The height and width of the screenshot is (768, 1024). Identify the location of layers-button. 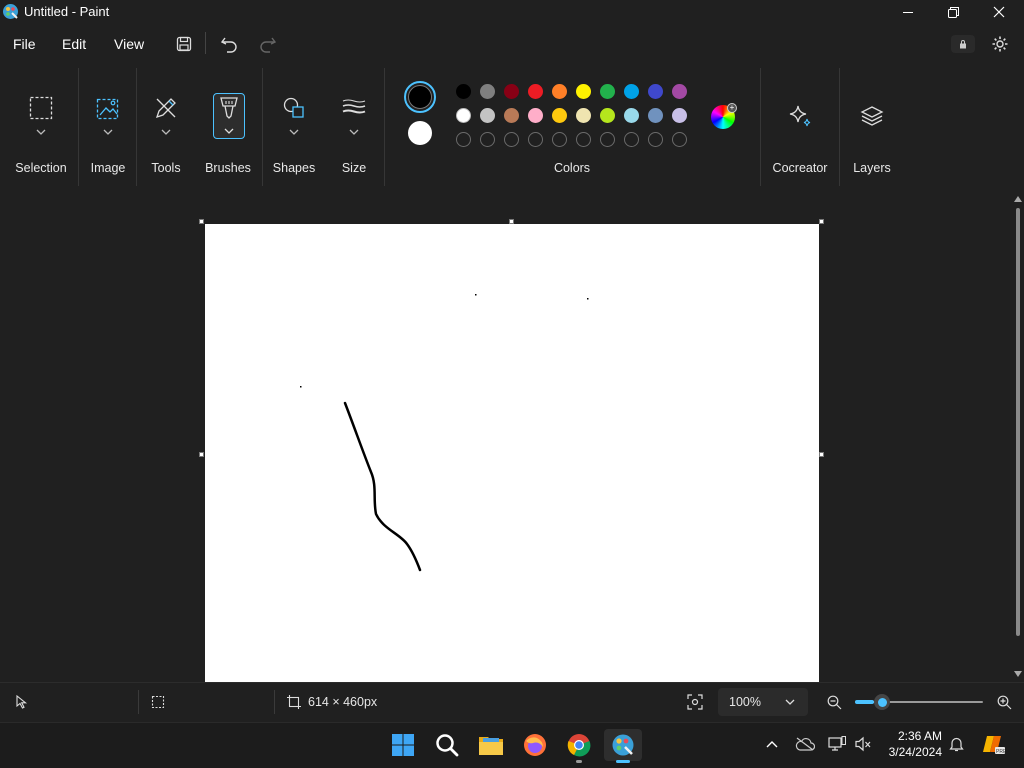
(872, 116).